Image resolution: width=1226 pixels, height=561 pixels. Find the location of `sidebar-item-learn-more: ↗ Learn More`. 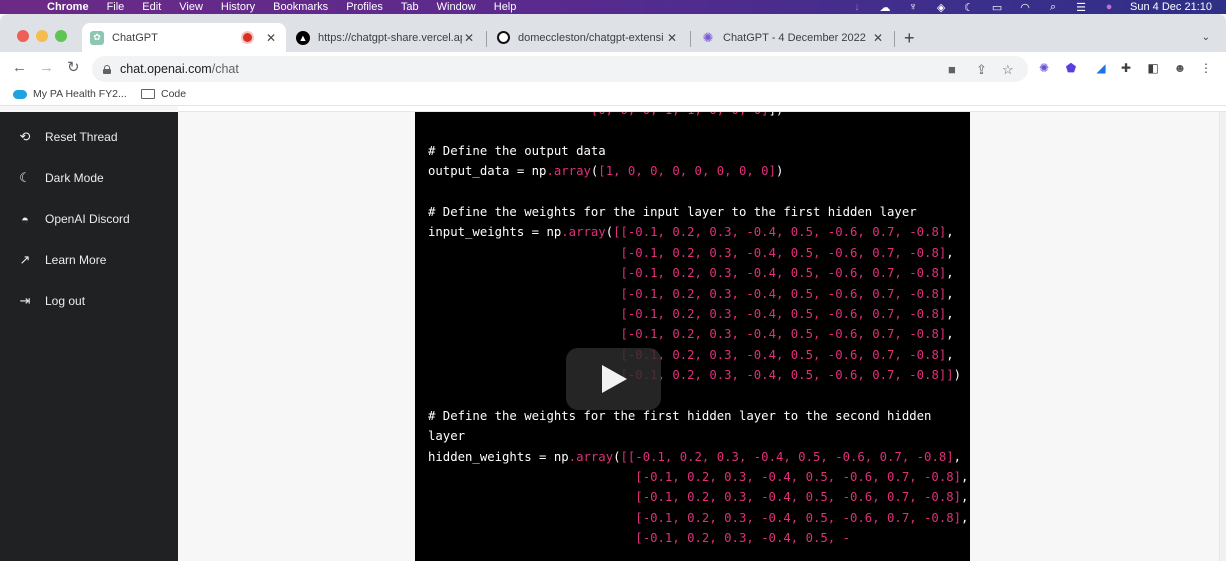

sidebar-item-learn-more: ↗ Learn More is located at coordinates (89, 260).